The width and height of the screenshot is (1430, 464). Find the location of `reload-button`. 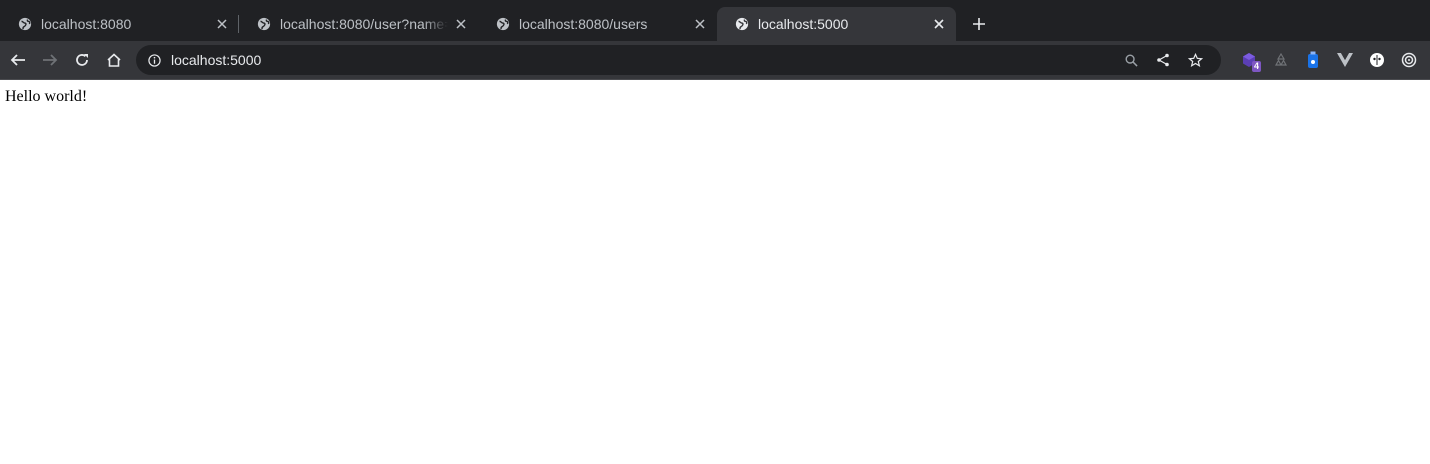

reload-button is located at coordinates (82, 60).